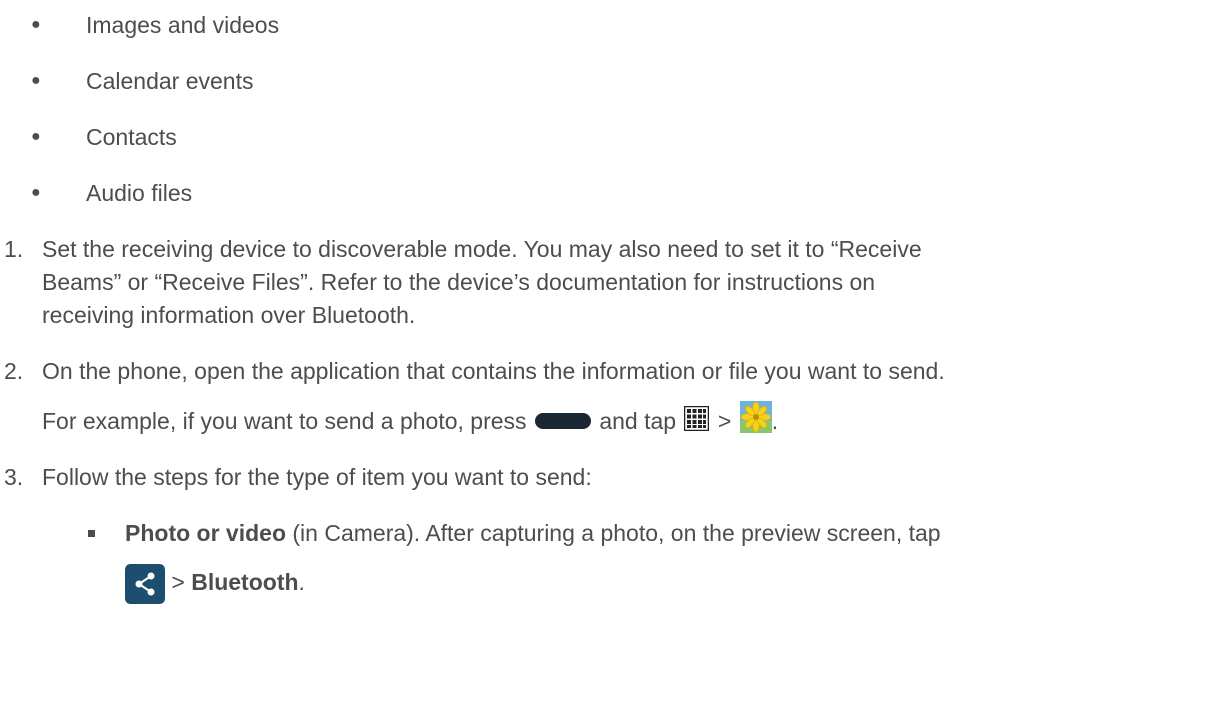 The width and height of the screenshot is (1219, 723). What do you see at coordinates (775, 421) in the screenshot?
I see `example-end: .` at bounding box center [775, 421].